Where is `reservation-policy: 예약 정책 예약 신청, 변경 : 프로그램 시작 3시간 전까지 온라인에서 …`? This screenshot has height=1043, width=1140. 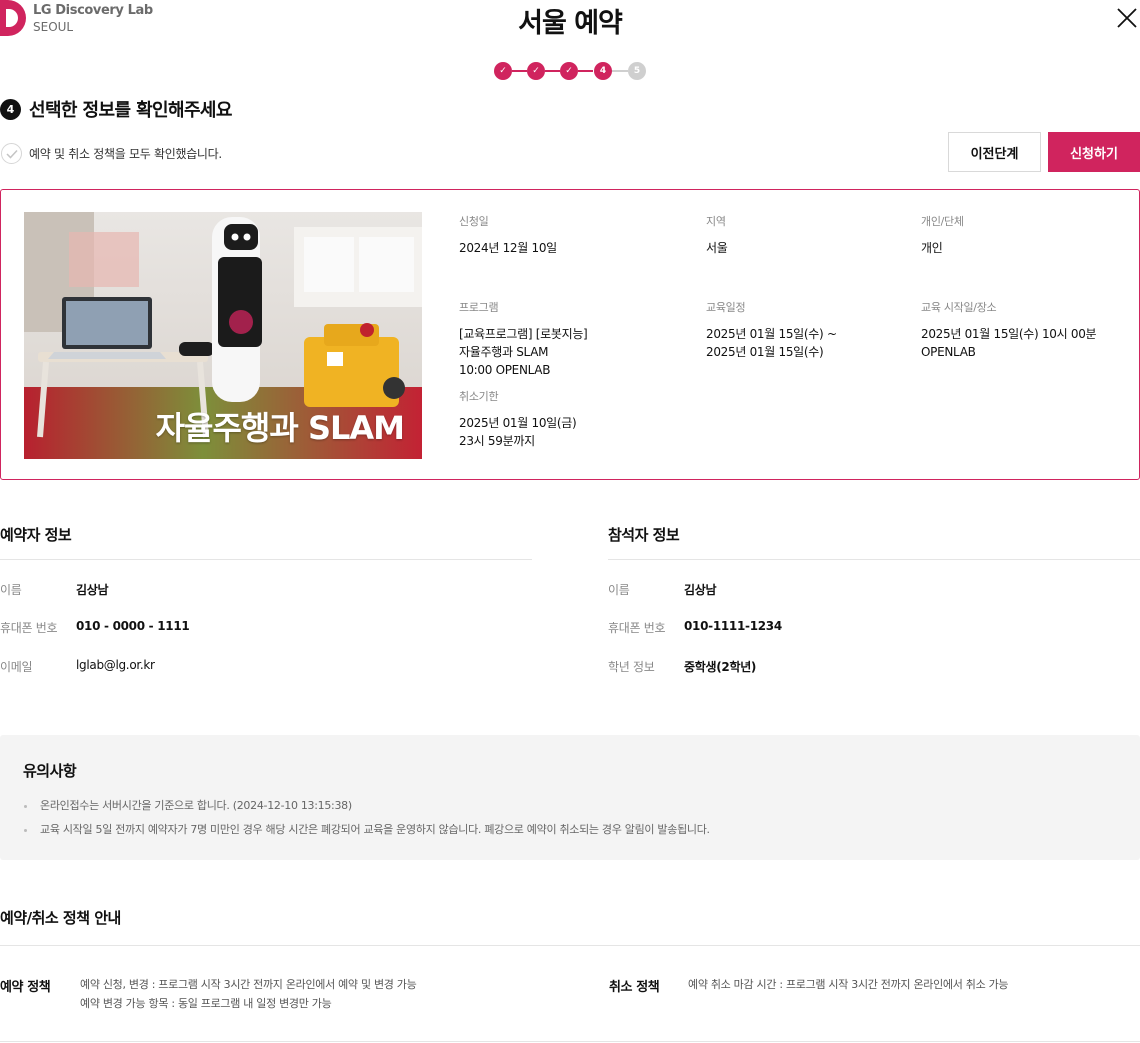 reservation-policy: 예약 정책 예약 신청, 변경 : 프로그램 시작 3시간 전까지 온라인에서 … is located at coordinates (208, 994).